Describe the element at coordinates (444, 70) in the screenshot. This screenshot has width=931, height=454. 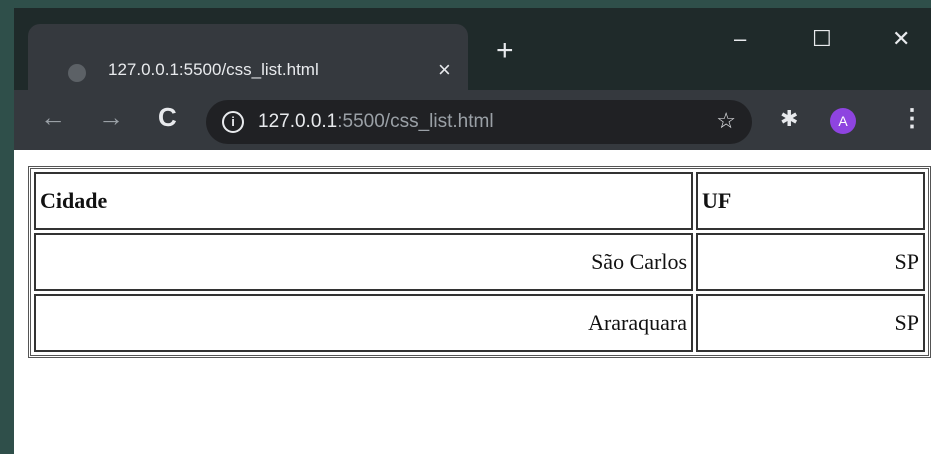
I see `tab-close-icon: ×` at that location.